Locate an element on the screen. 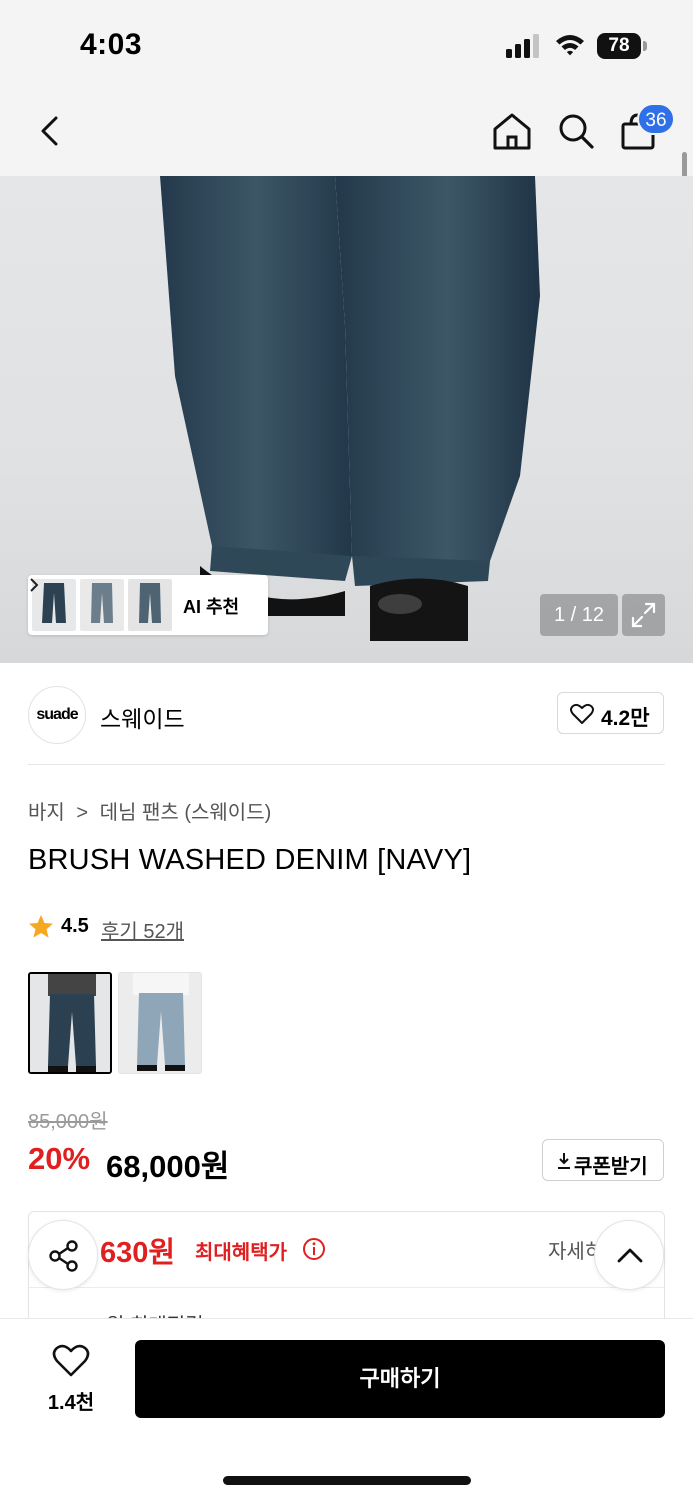  share-icon is located at coordinates (63, 1256).